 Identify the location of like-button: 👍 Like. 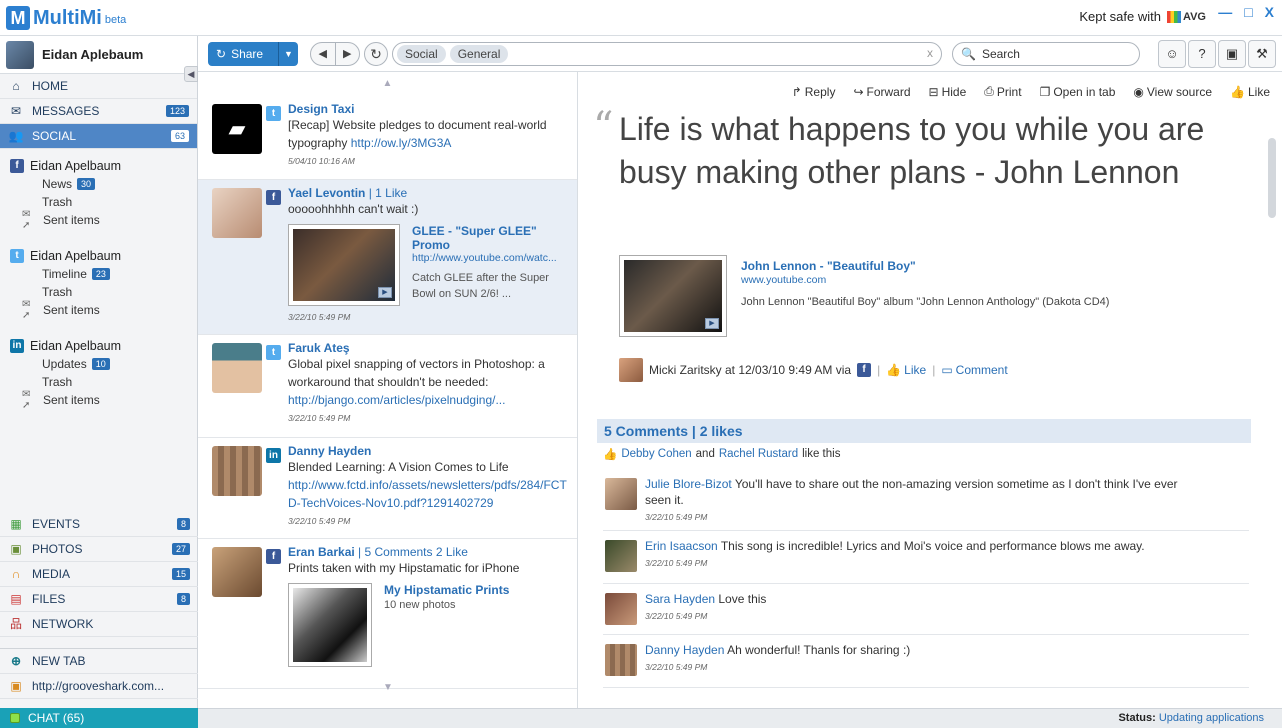
(1250, 91).